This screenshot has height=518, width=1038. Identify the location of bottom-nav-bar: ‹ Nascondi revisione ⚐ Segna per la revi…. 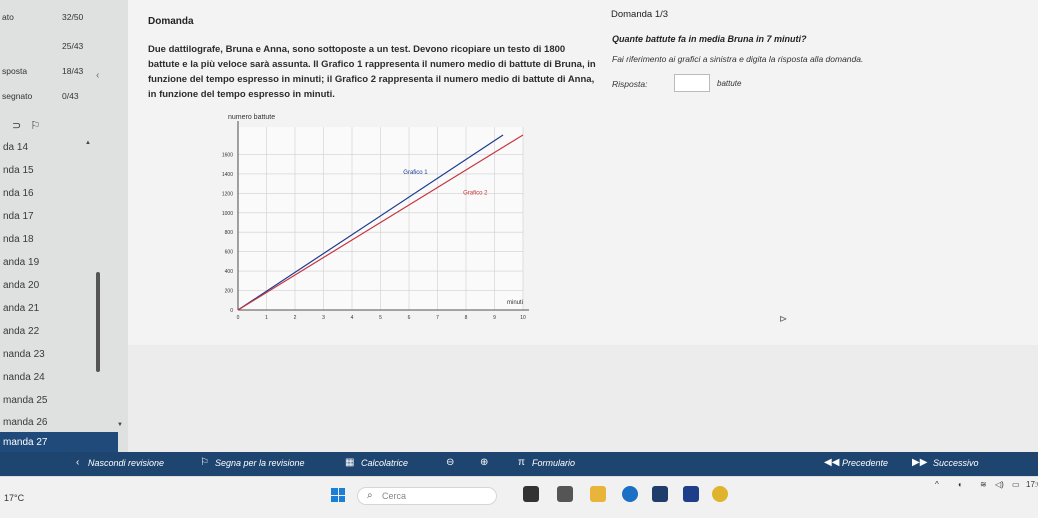
(519, 464).